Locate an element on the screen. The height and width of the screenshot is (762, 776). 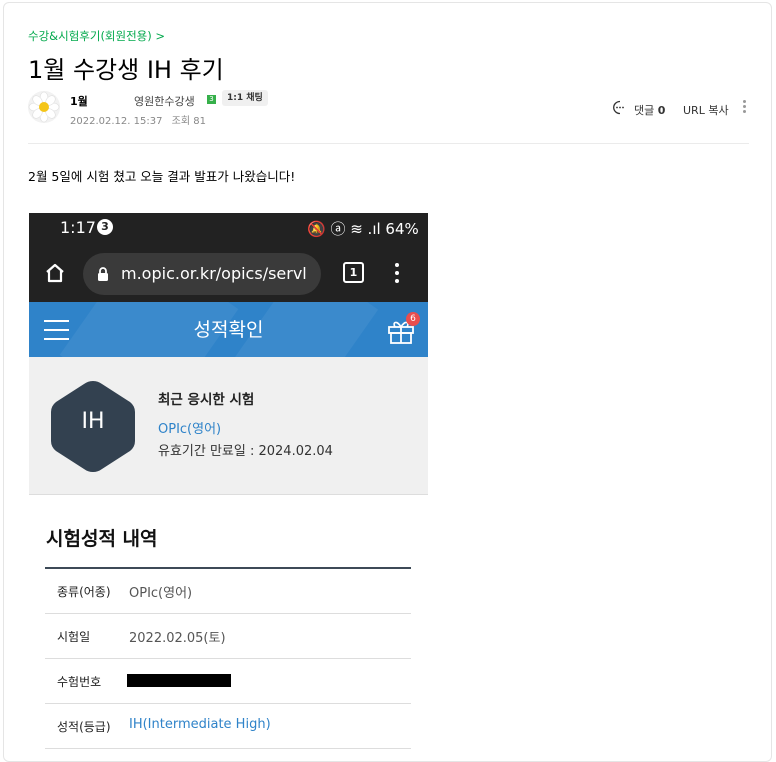
post-body-text: 2월 5일에 시험 쳤고 오늘 결과 발표가 나왔습니다! is located at coordinates (162, 176).